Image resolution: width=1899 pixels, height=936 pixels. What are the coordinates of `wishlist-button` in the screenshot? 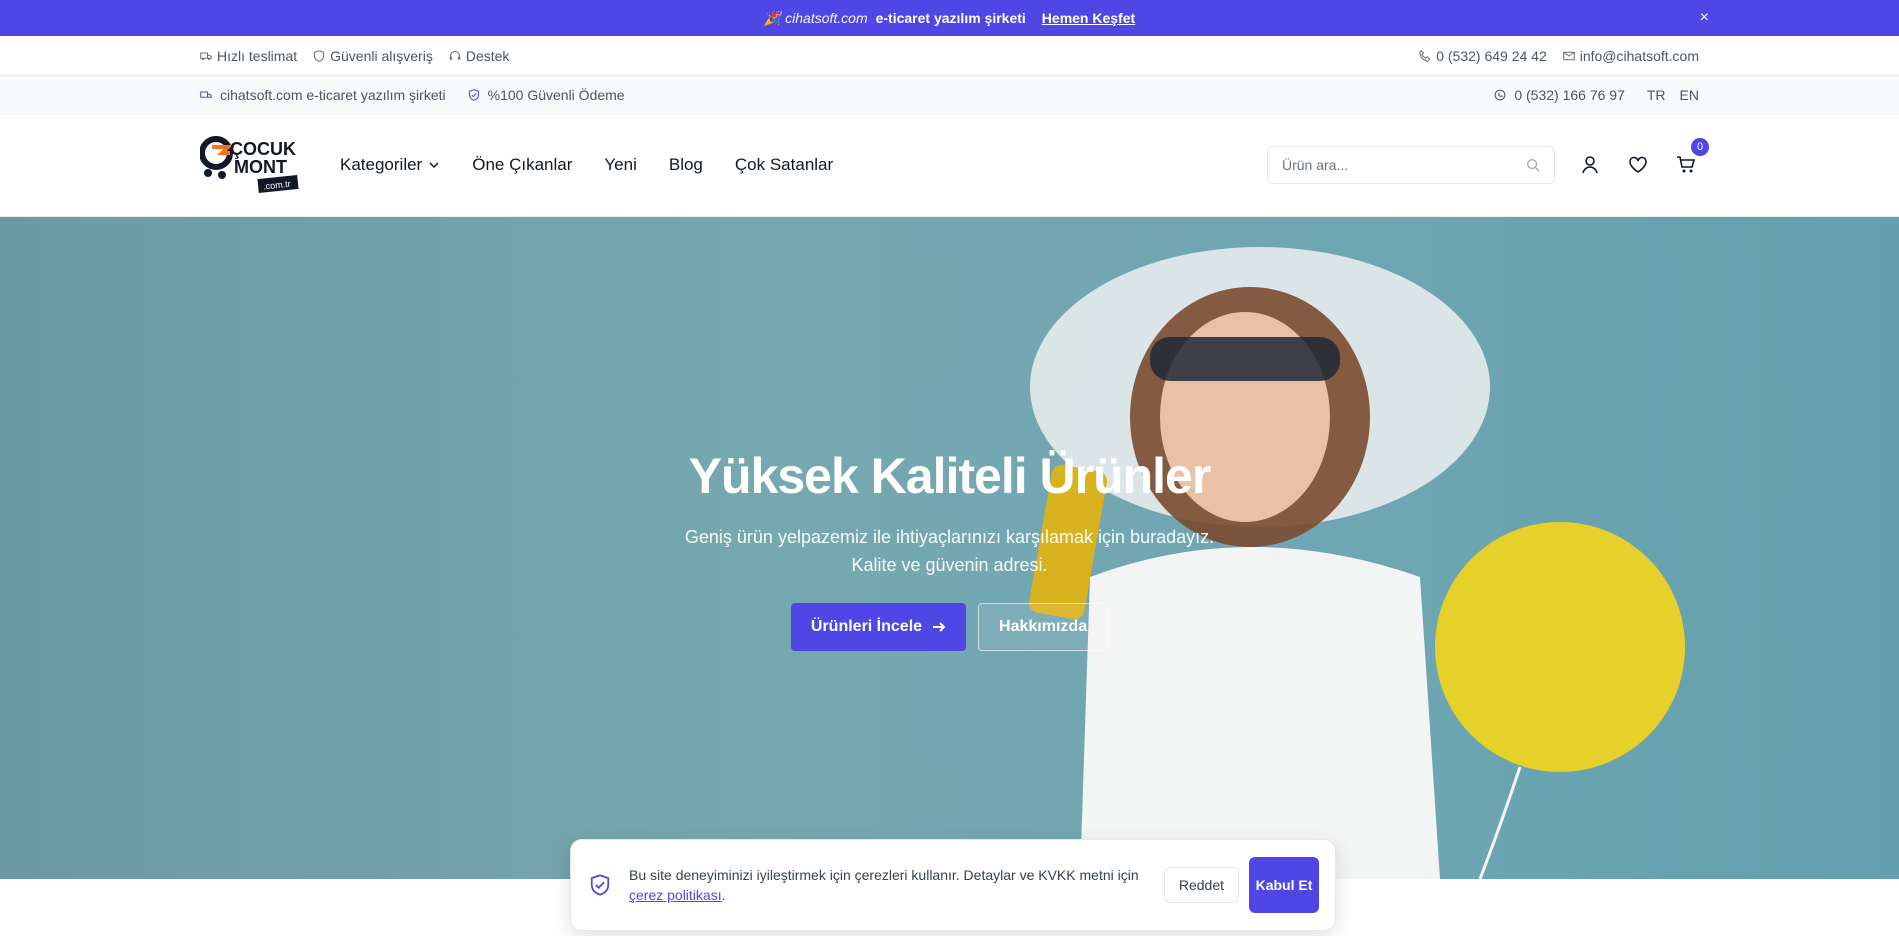 It's located at (1638, 165).